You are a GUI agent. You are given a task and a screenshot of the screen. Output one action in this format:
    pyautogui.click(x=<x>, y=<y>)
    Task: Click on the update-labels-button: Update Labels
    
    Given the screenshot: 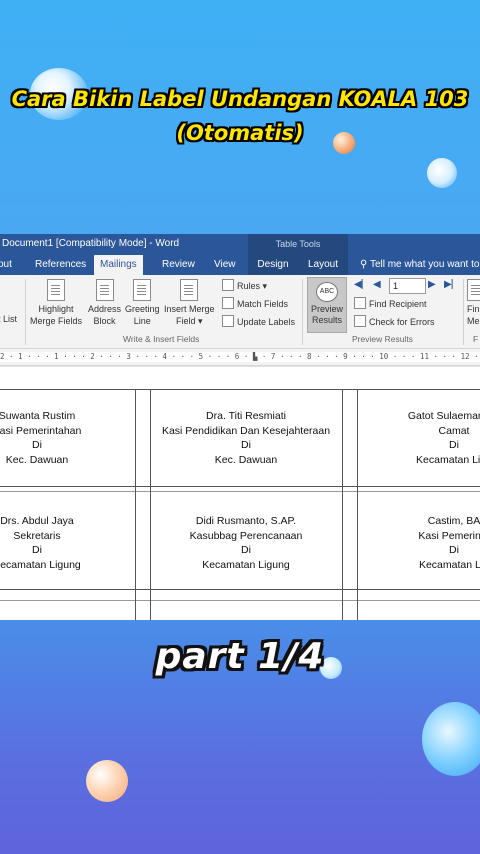 What is the action you would take?
    pyautogui.click(x=258, y=321)
    